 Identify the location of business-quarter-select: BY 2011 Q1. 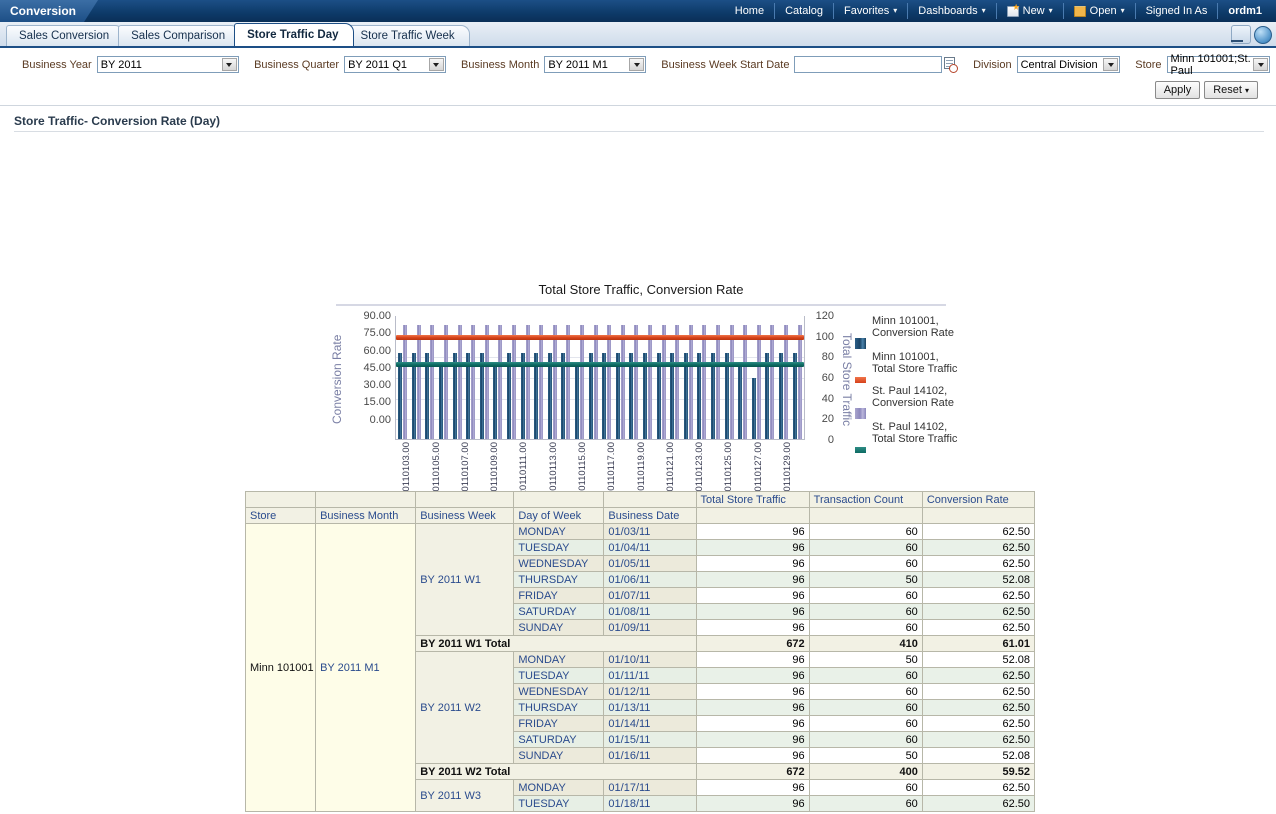
(395, 64).